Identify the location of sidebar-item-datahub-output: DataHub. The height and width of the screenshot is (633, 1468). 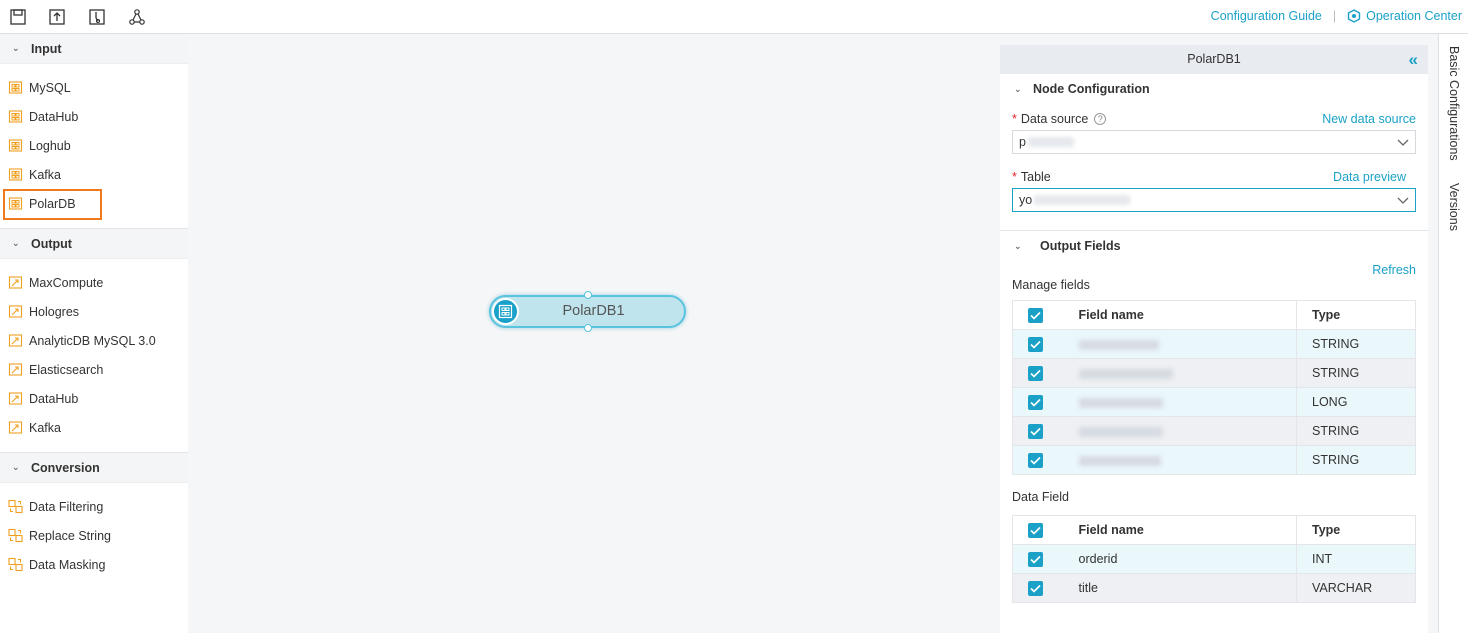
(94, 398).